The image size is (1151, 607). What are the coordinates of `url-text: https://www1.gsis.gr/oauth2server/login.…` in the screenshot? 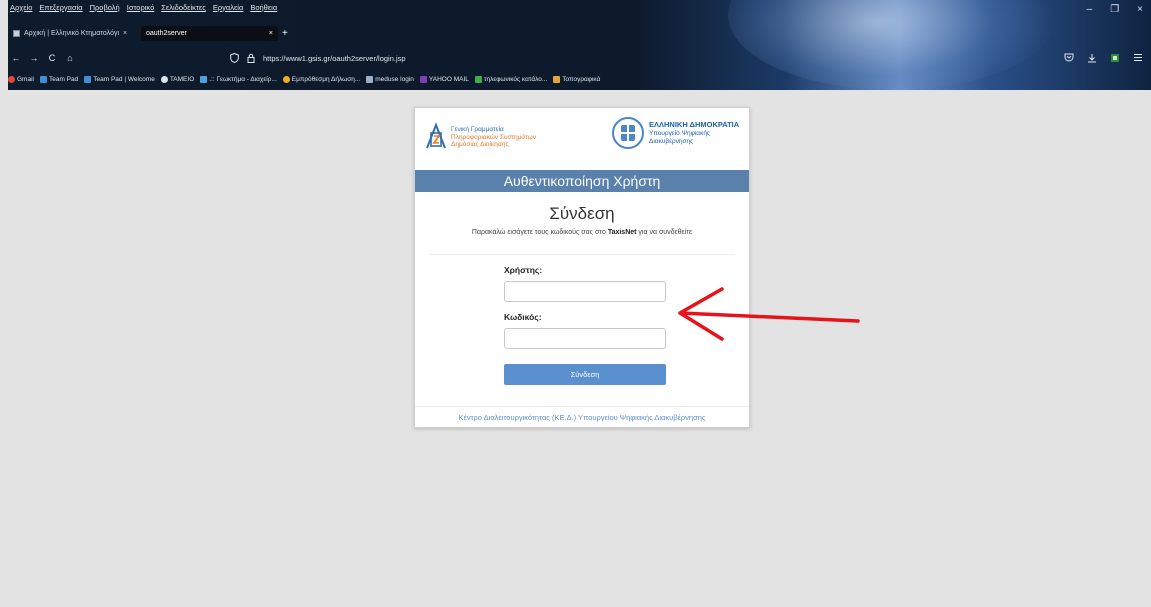 It's located at (334, 58).